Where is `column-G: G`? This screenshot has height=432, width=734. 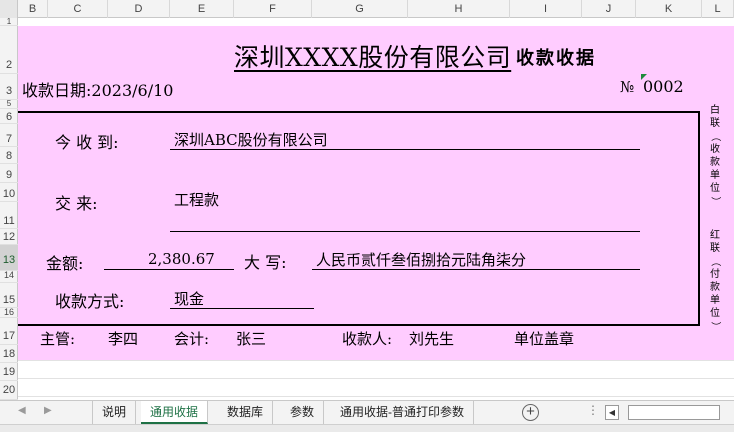 column-G: G is located at coordinates (360, 9).